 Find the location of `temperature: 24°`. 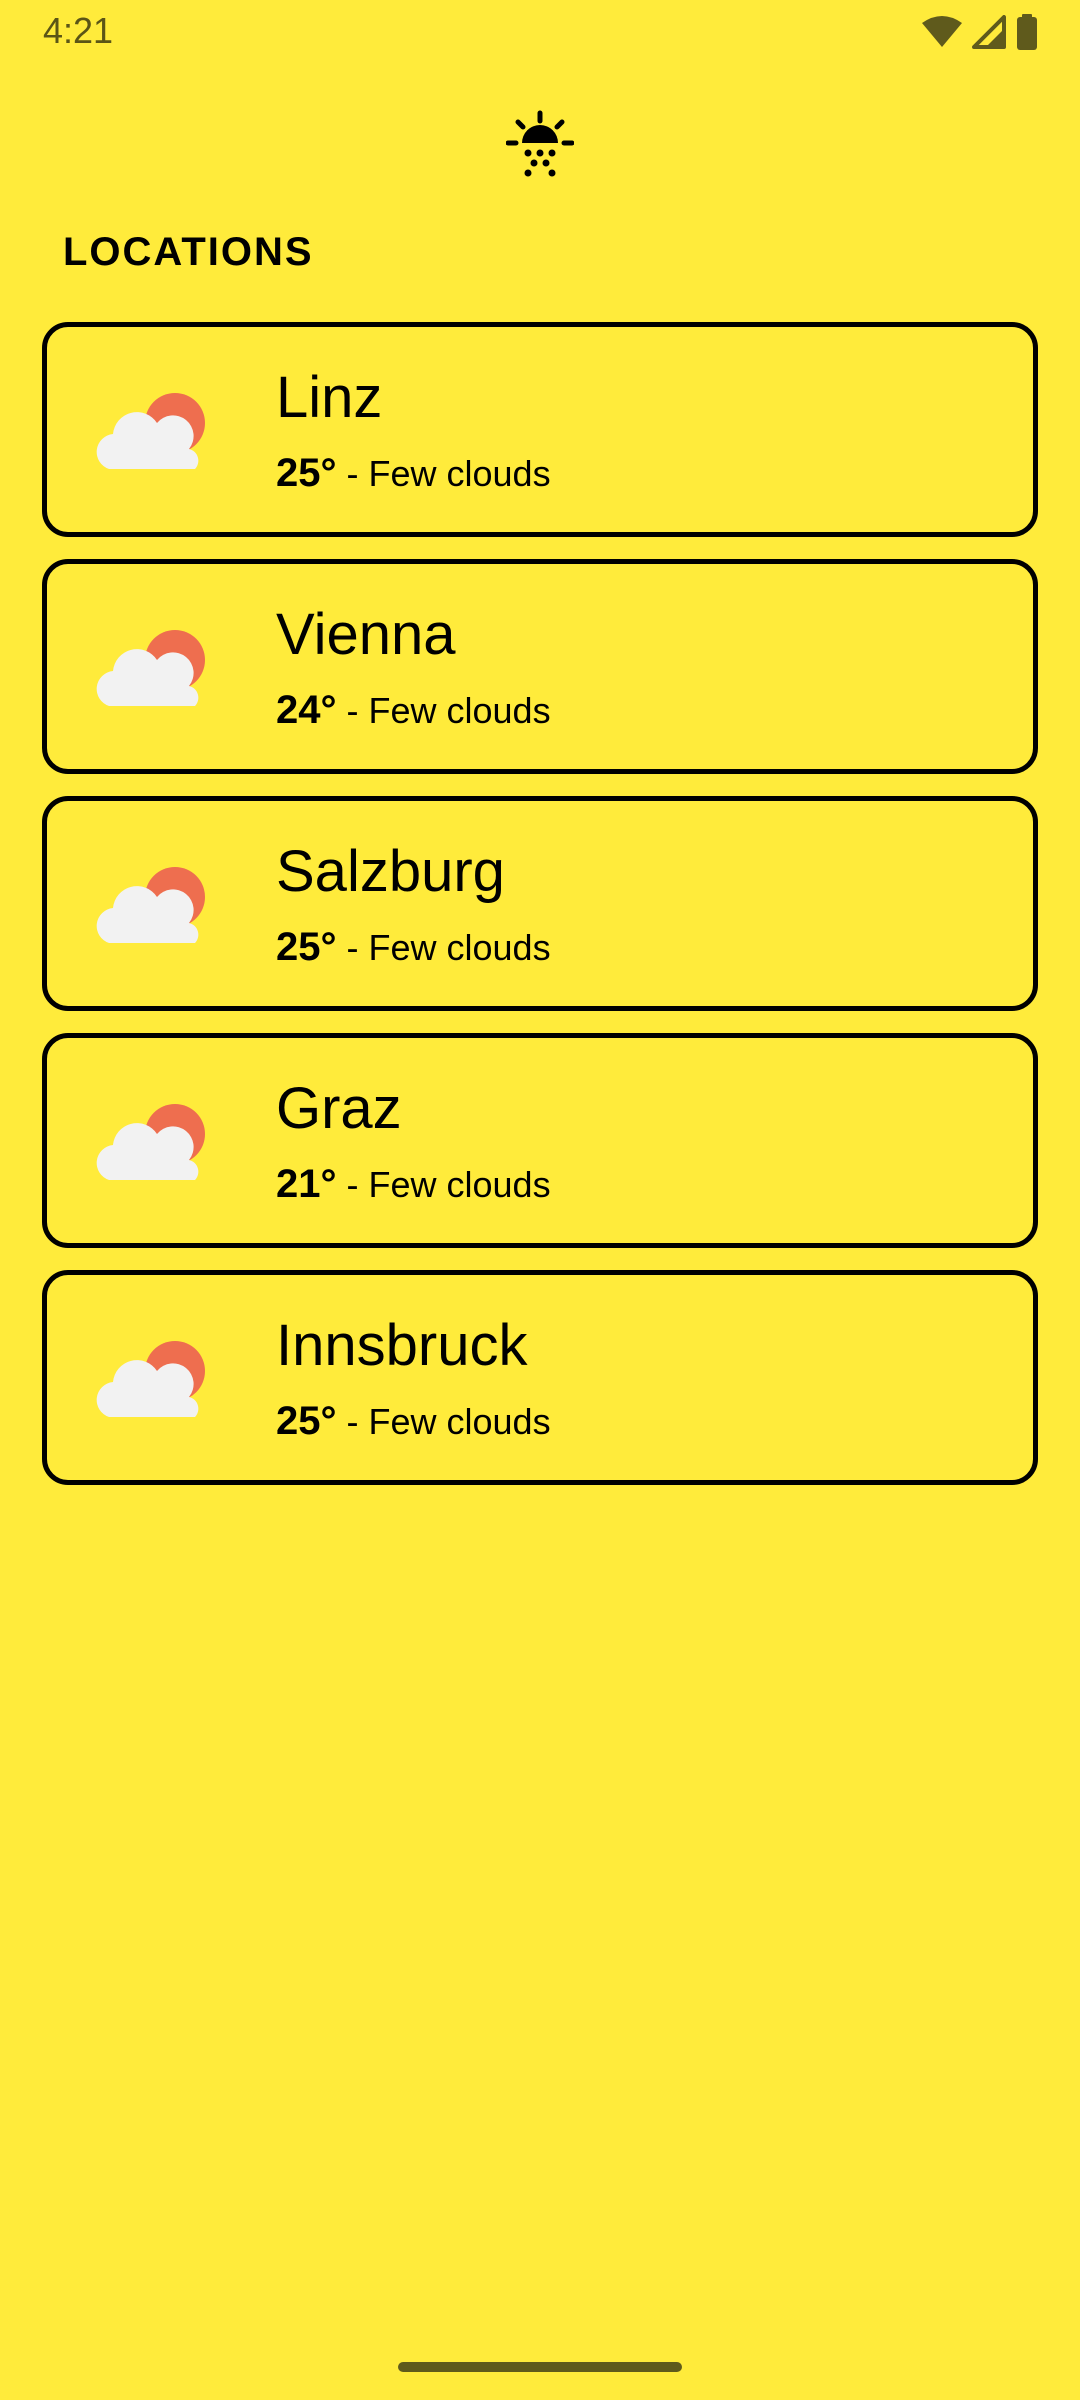

temperature: 24° is located at coordinates (306, 710).